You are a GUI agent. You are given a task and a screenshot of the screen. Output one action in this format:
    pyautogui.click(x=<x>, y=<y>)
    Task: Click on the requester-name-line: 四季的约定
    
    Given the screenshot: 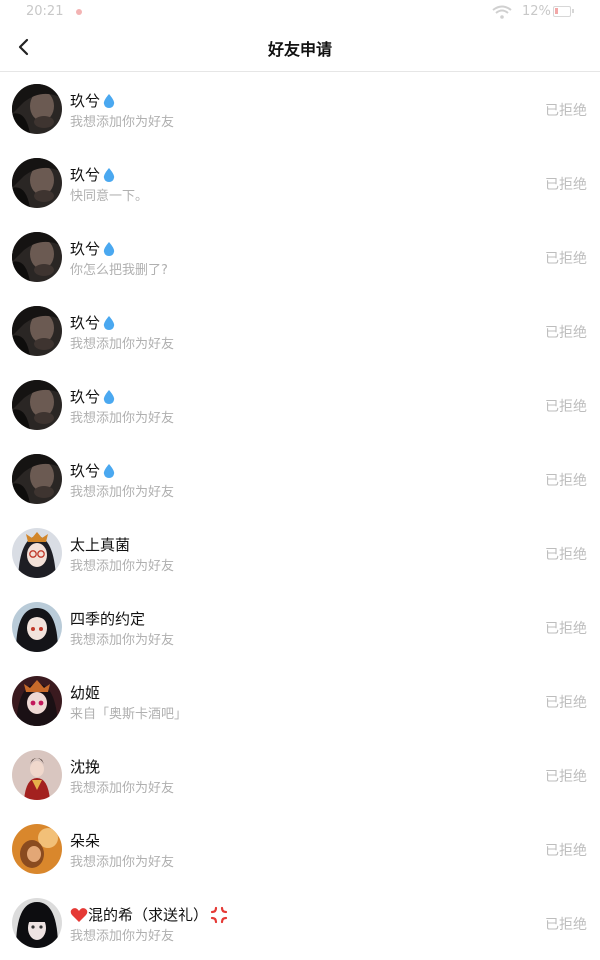 What is the action you would take?
    pyautogui.click(x=107, y=618)
    